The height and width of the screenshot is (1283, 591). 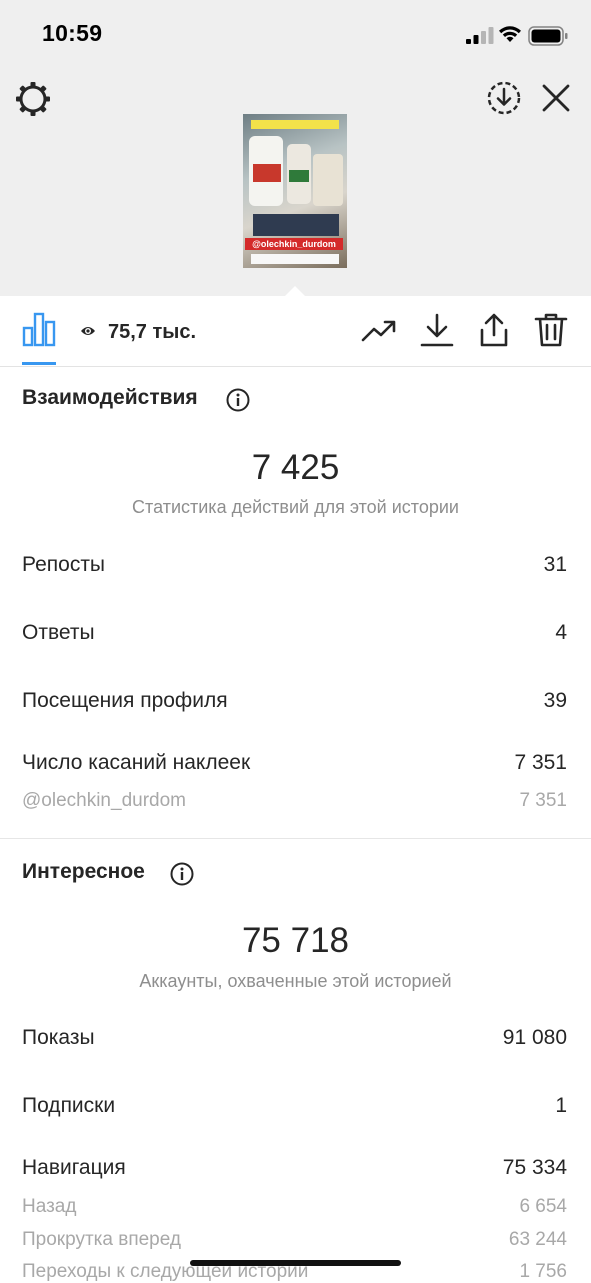 What do you see at coordinates (295, 940) in the screenshot?
I see `discovery-total: 75 718` at bounding box center [295, 940].